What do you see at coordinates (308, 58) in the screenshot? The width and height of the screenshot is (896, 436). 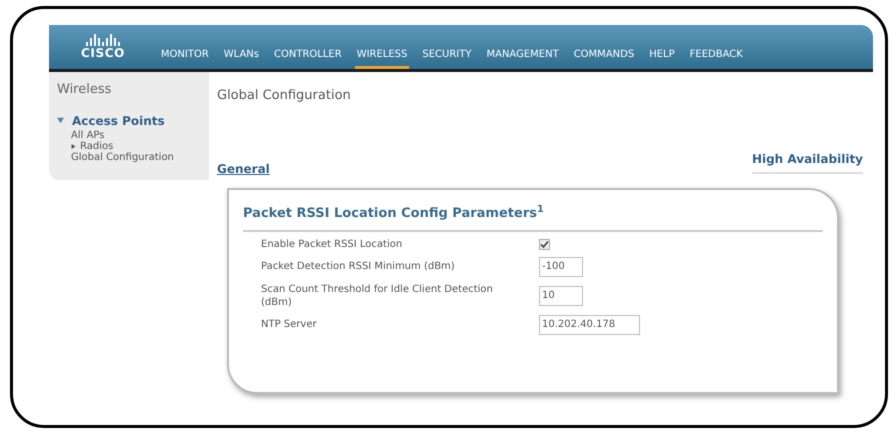 I see `nav-tab: CONTROLLER` at bounding box center [308, 58].